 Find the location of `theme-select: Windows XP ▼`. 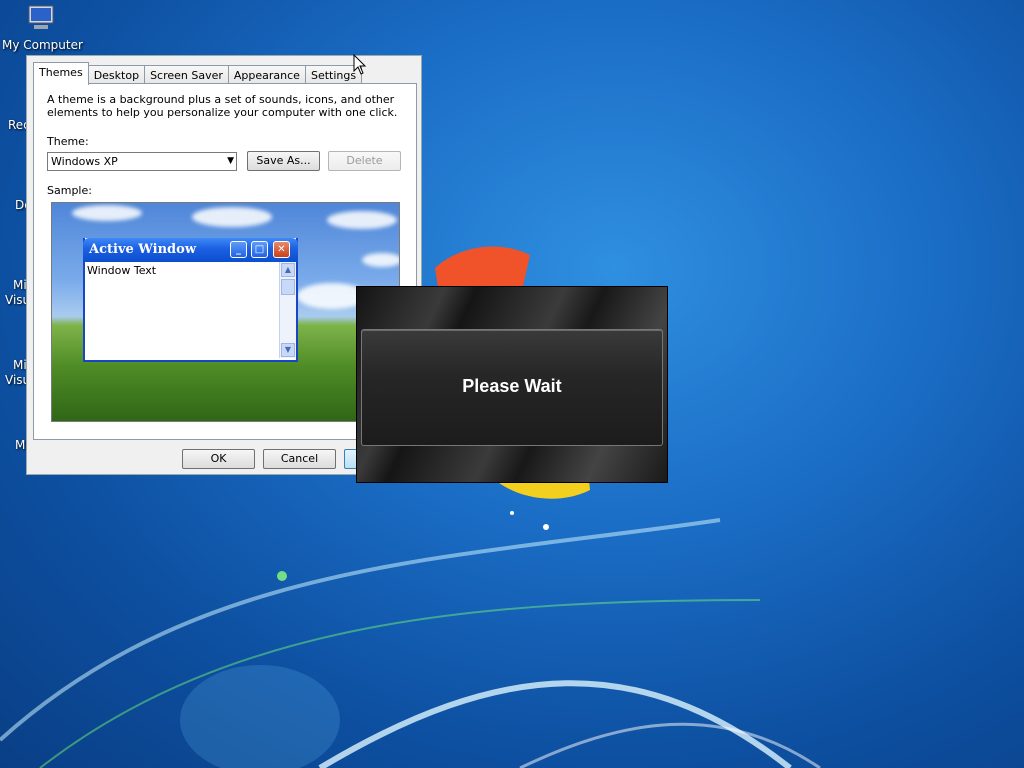

theme-select: Windows XP ▼ is located at coordinates (142, 161).